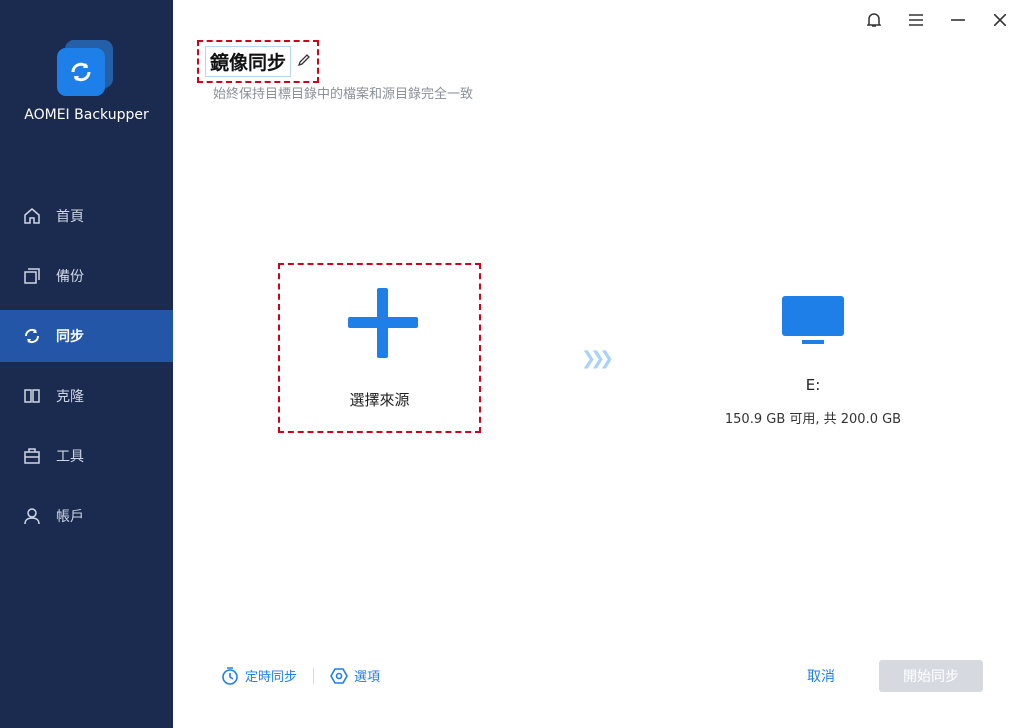 The height and width of the screenshot is (728, 1024). What do you see at coordinates (248, 61) in the screenshot?
I see `page-title: 鏡像同步` at bounding box center [248, 61].